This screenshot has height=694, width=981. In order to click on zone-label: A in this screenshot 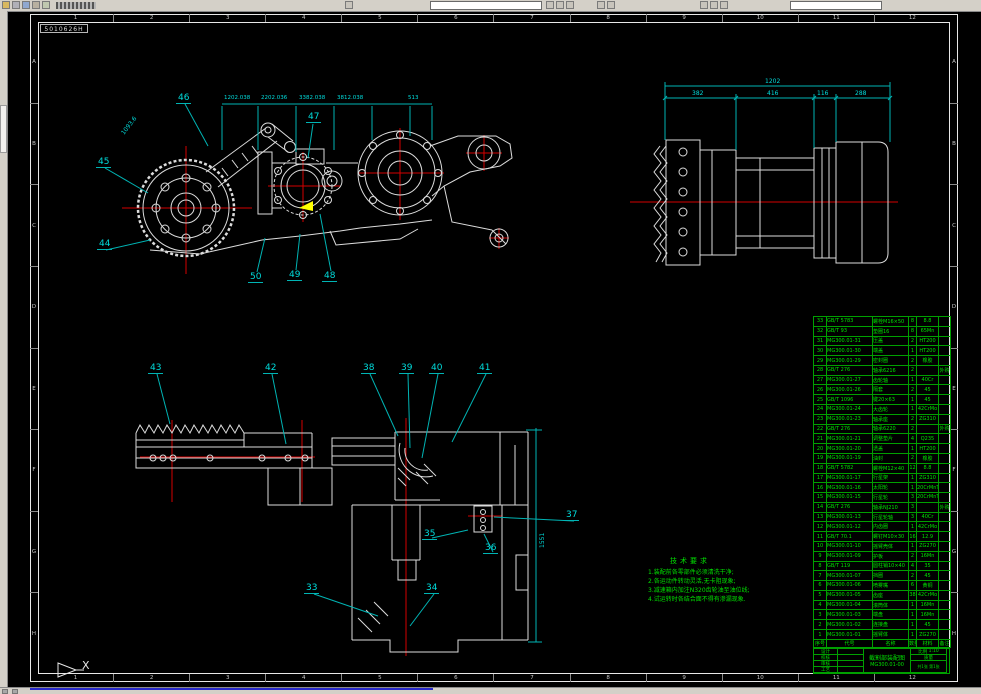, I will do `click(954, 62)`.